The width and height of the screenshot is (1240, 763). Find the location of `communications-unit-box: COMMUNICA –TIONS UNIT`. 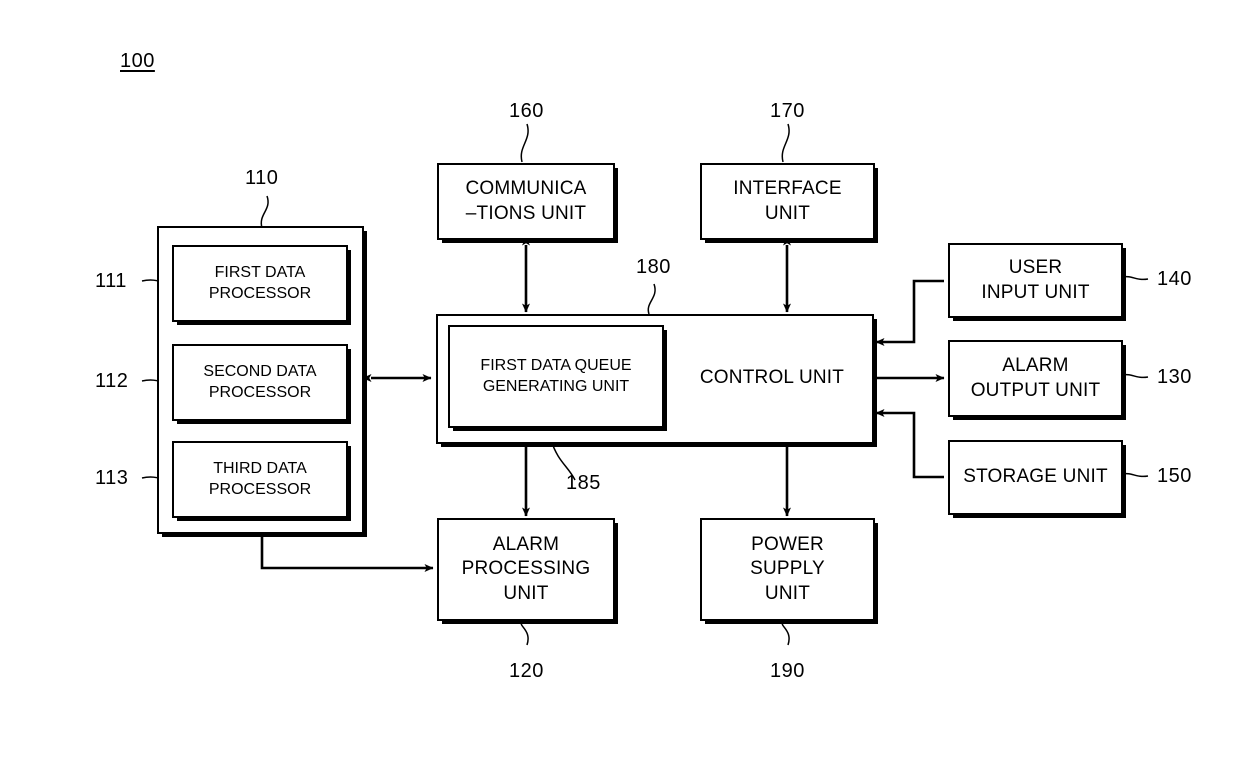

communications-unit-box: COMMUNICA –TIONS UNIT is located at coordinates (526, 201).